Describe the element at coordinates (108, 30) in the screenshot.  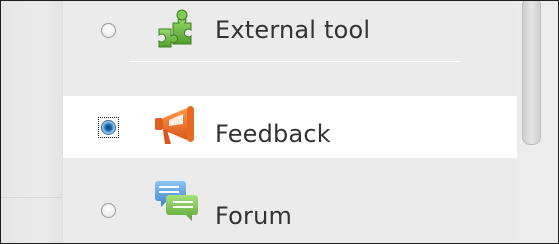
I see `radio-external-tool` at that location.